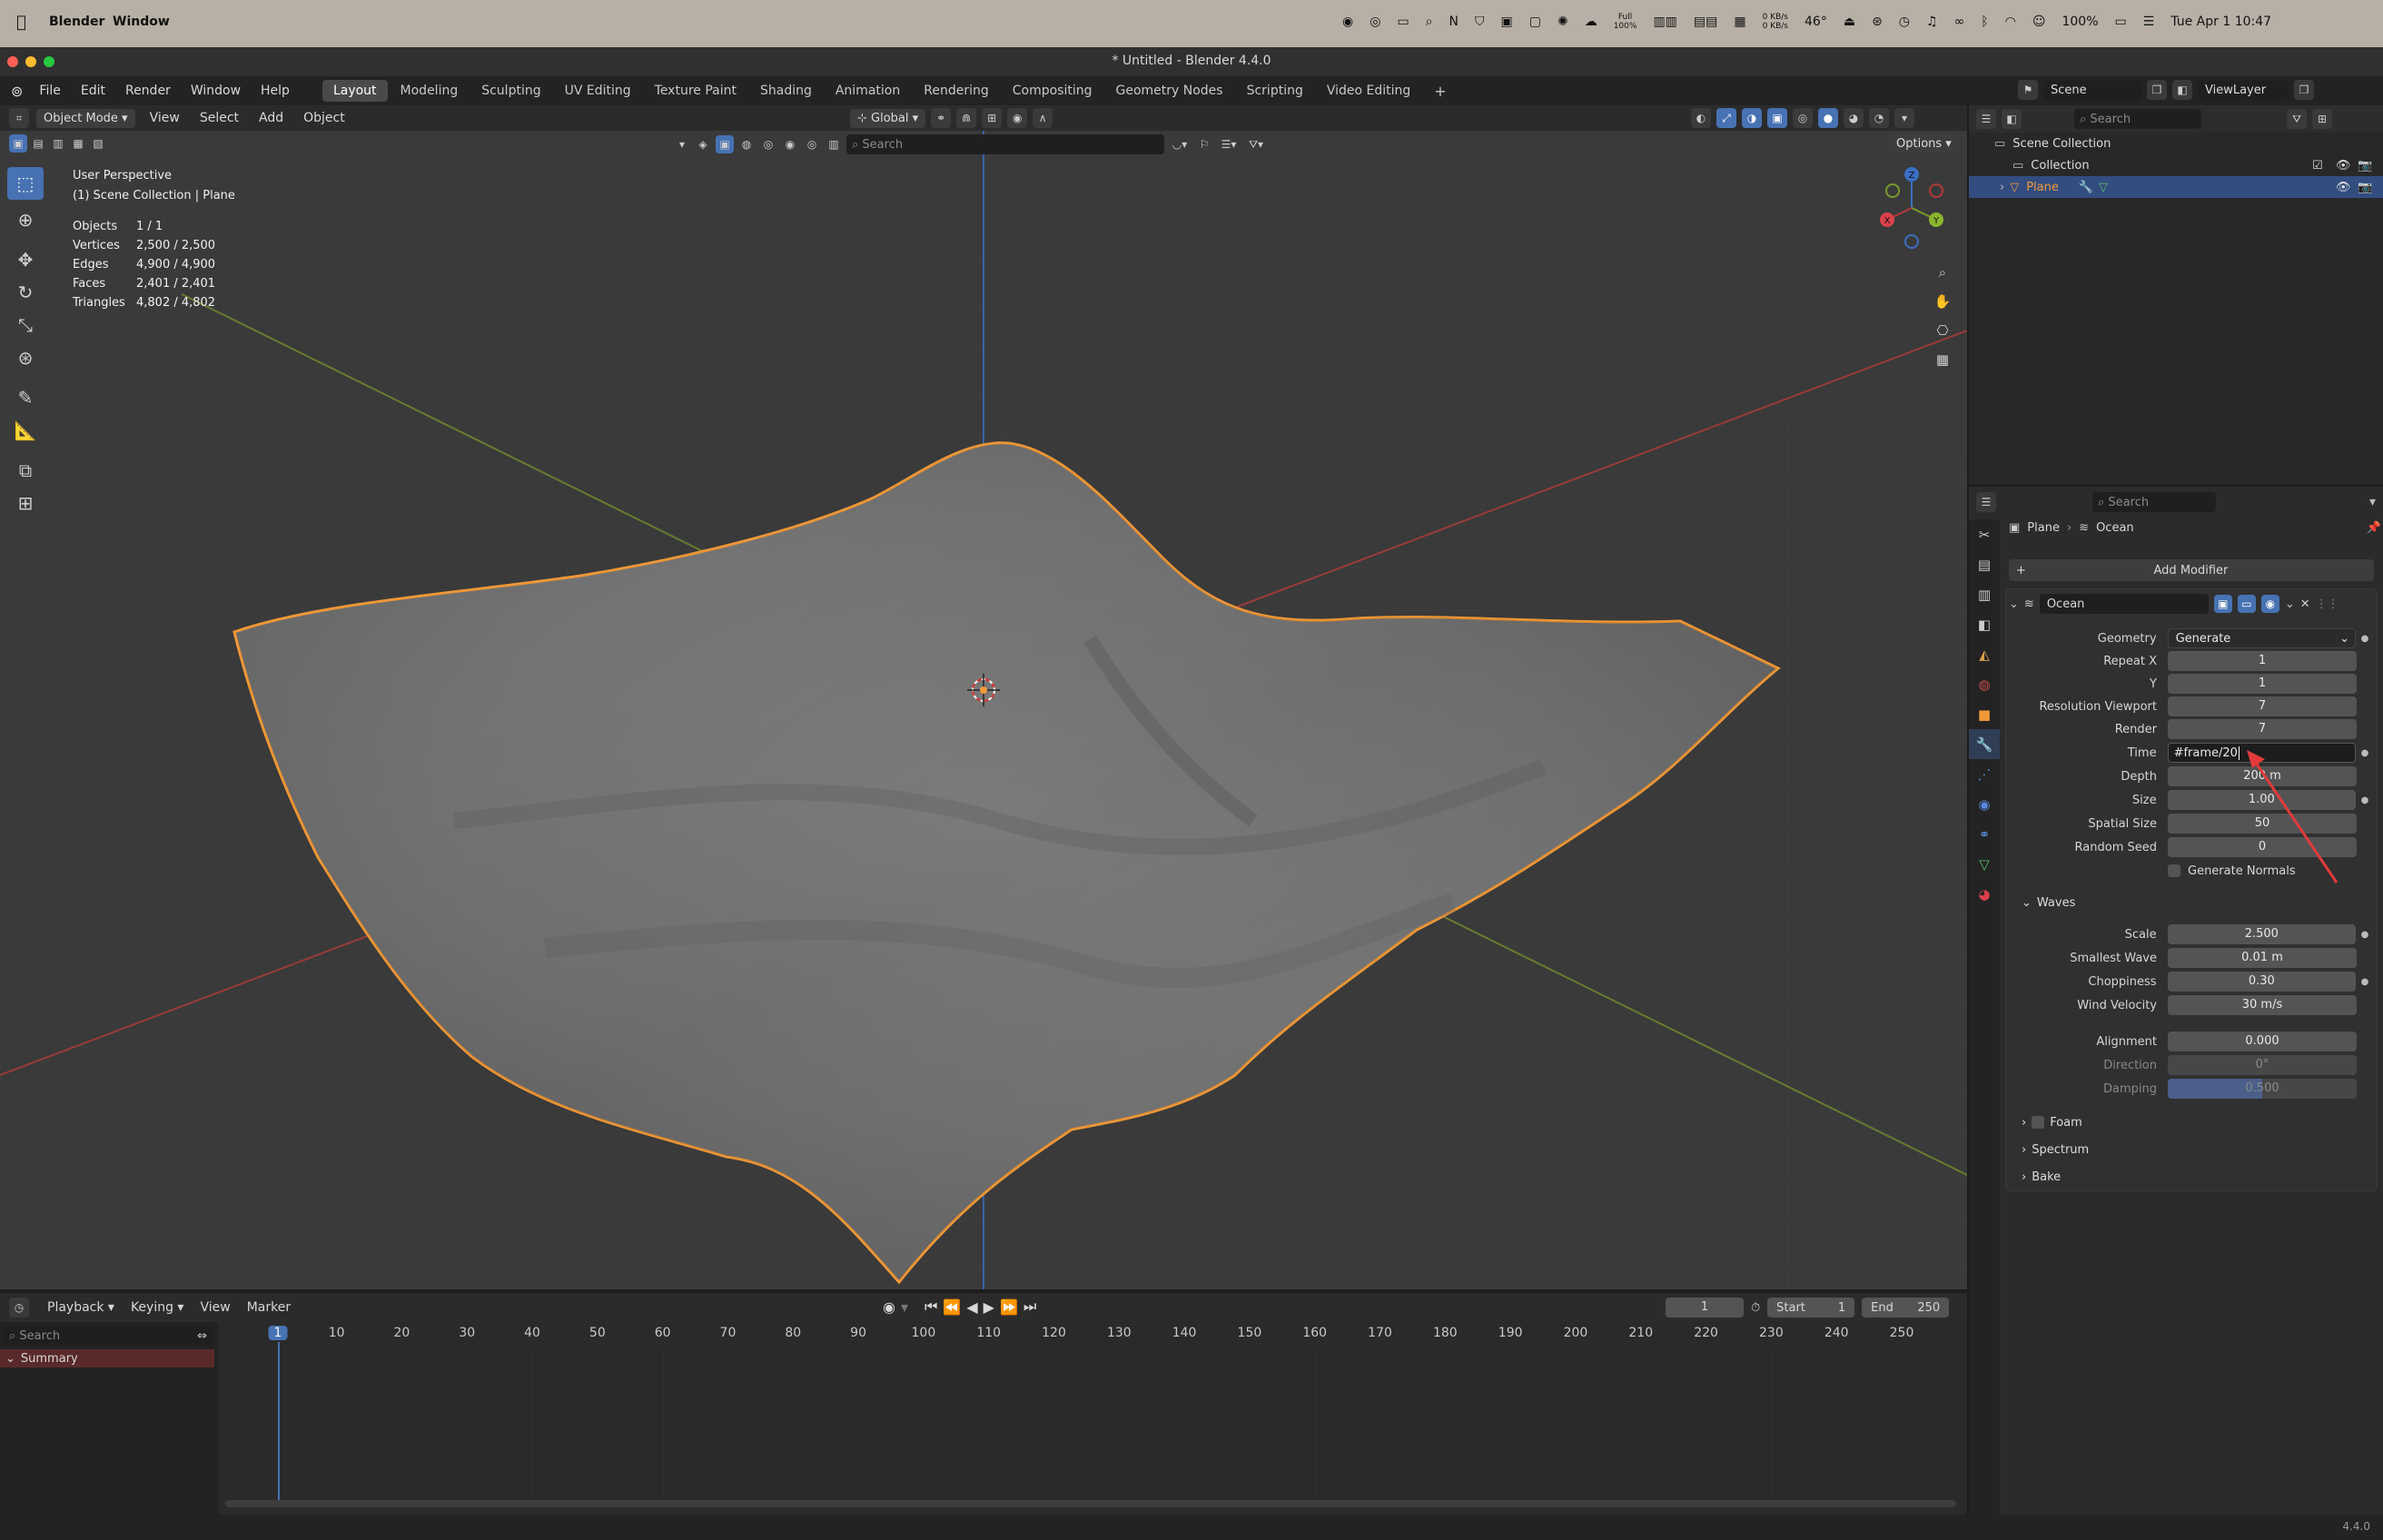 The height and width of the screenshot is (1540, 2383). Describe the element at coordinates (2343, 187) in the screenshot. I see `plane-visibility-eye-icon: 👁` at that location.